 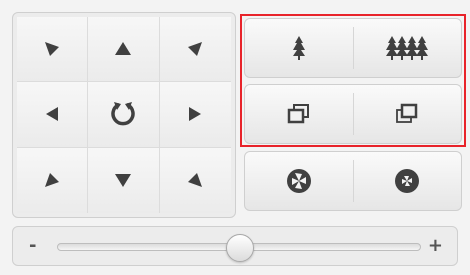 I want to click on arrow-down-icon, so click(x=123, y=181).